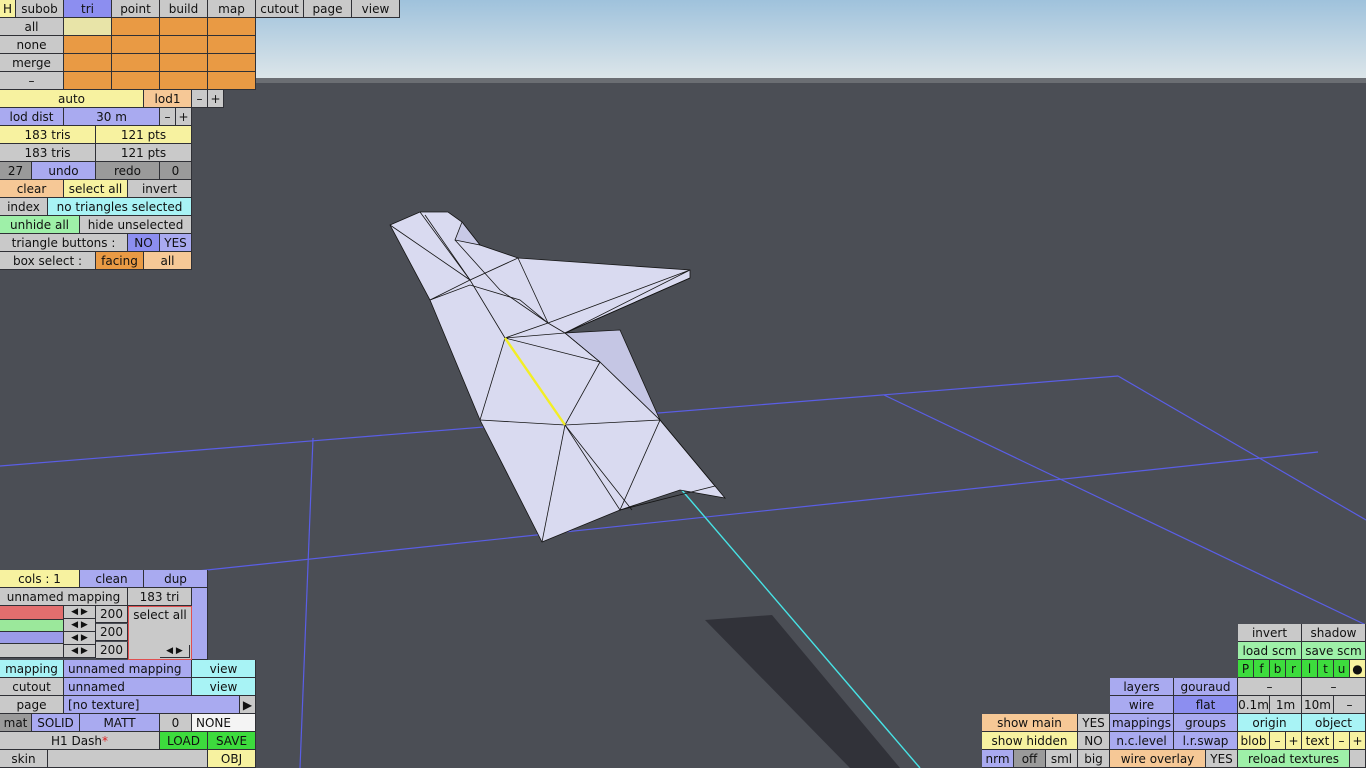 This screenshot has height=768, width=1366. Describe the element at coordinates (1142, 741) in the screenshot. I see `nc-level-button: n.c.level` at that location.